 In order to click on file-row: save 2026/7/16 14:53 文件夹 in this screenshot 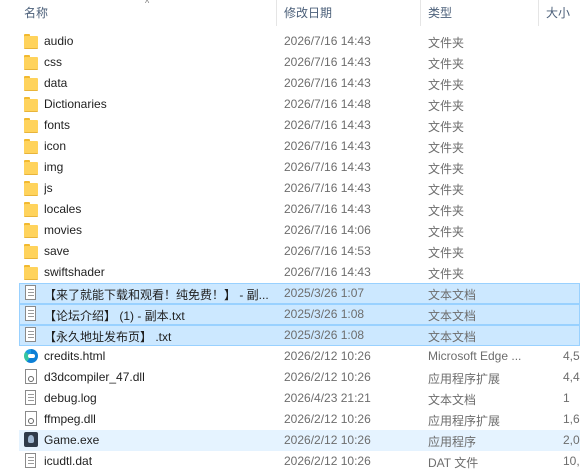, I will do `click(299, 251)`.